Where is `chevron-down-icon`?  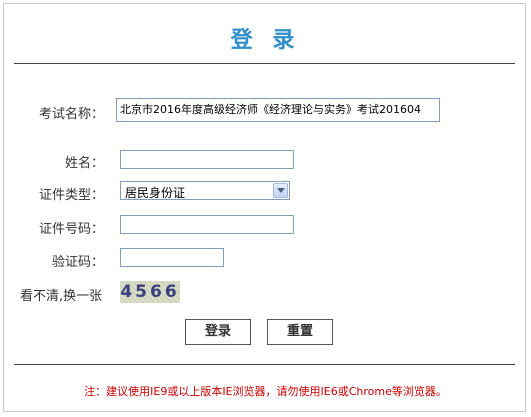
chevron-down-icon is located at coordinates (280, 190).